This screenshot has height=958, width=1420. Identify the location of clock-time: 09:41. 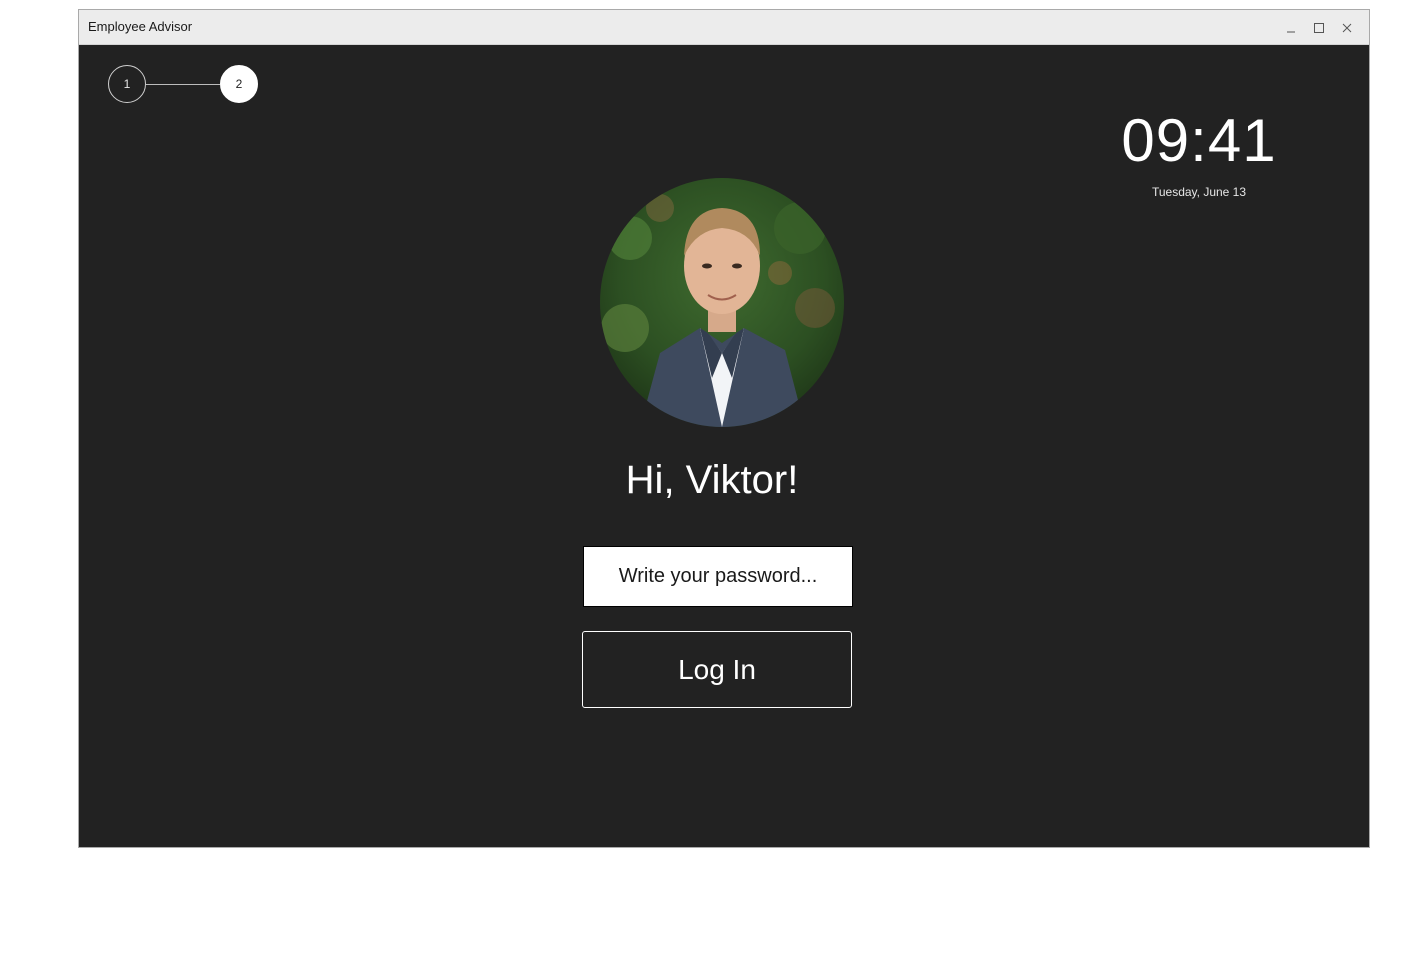
(1199, 140).